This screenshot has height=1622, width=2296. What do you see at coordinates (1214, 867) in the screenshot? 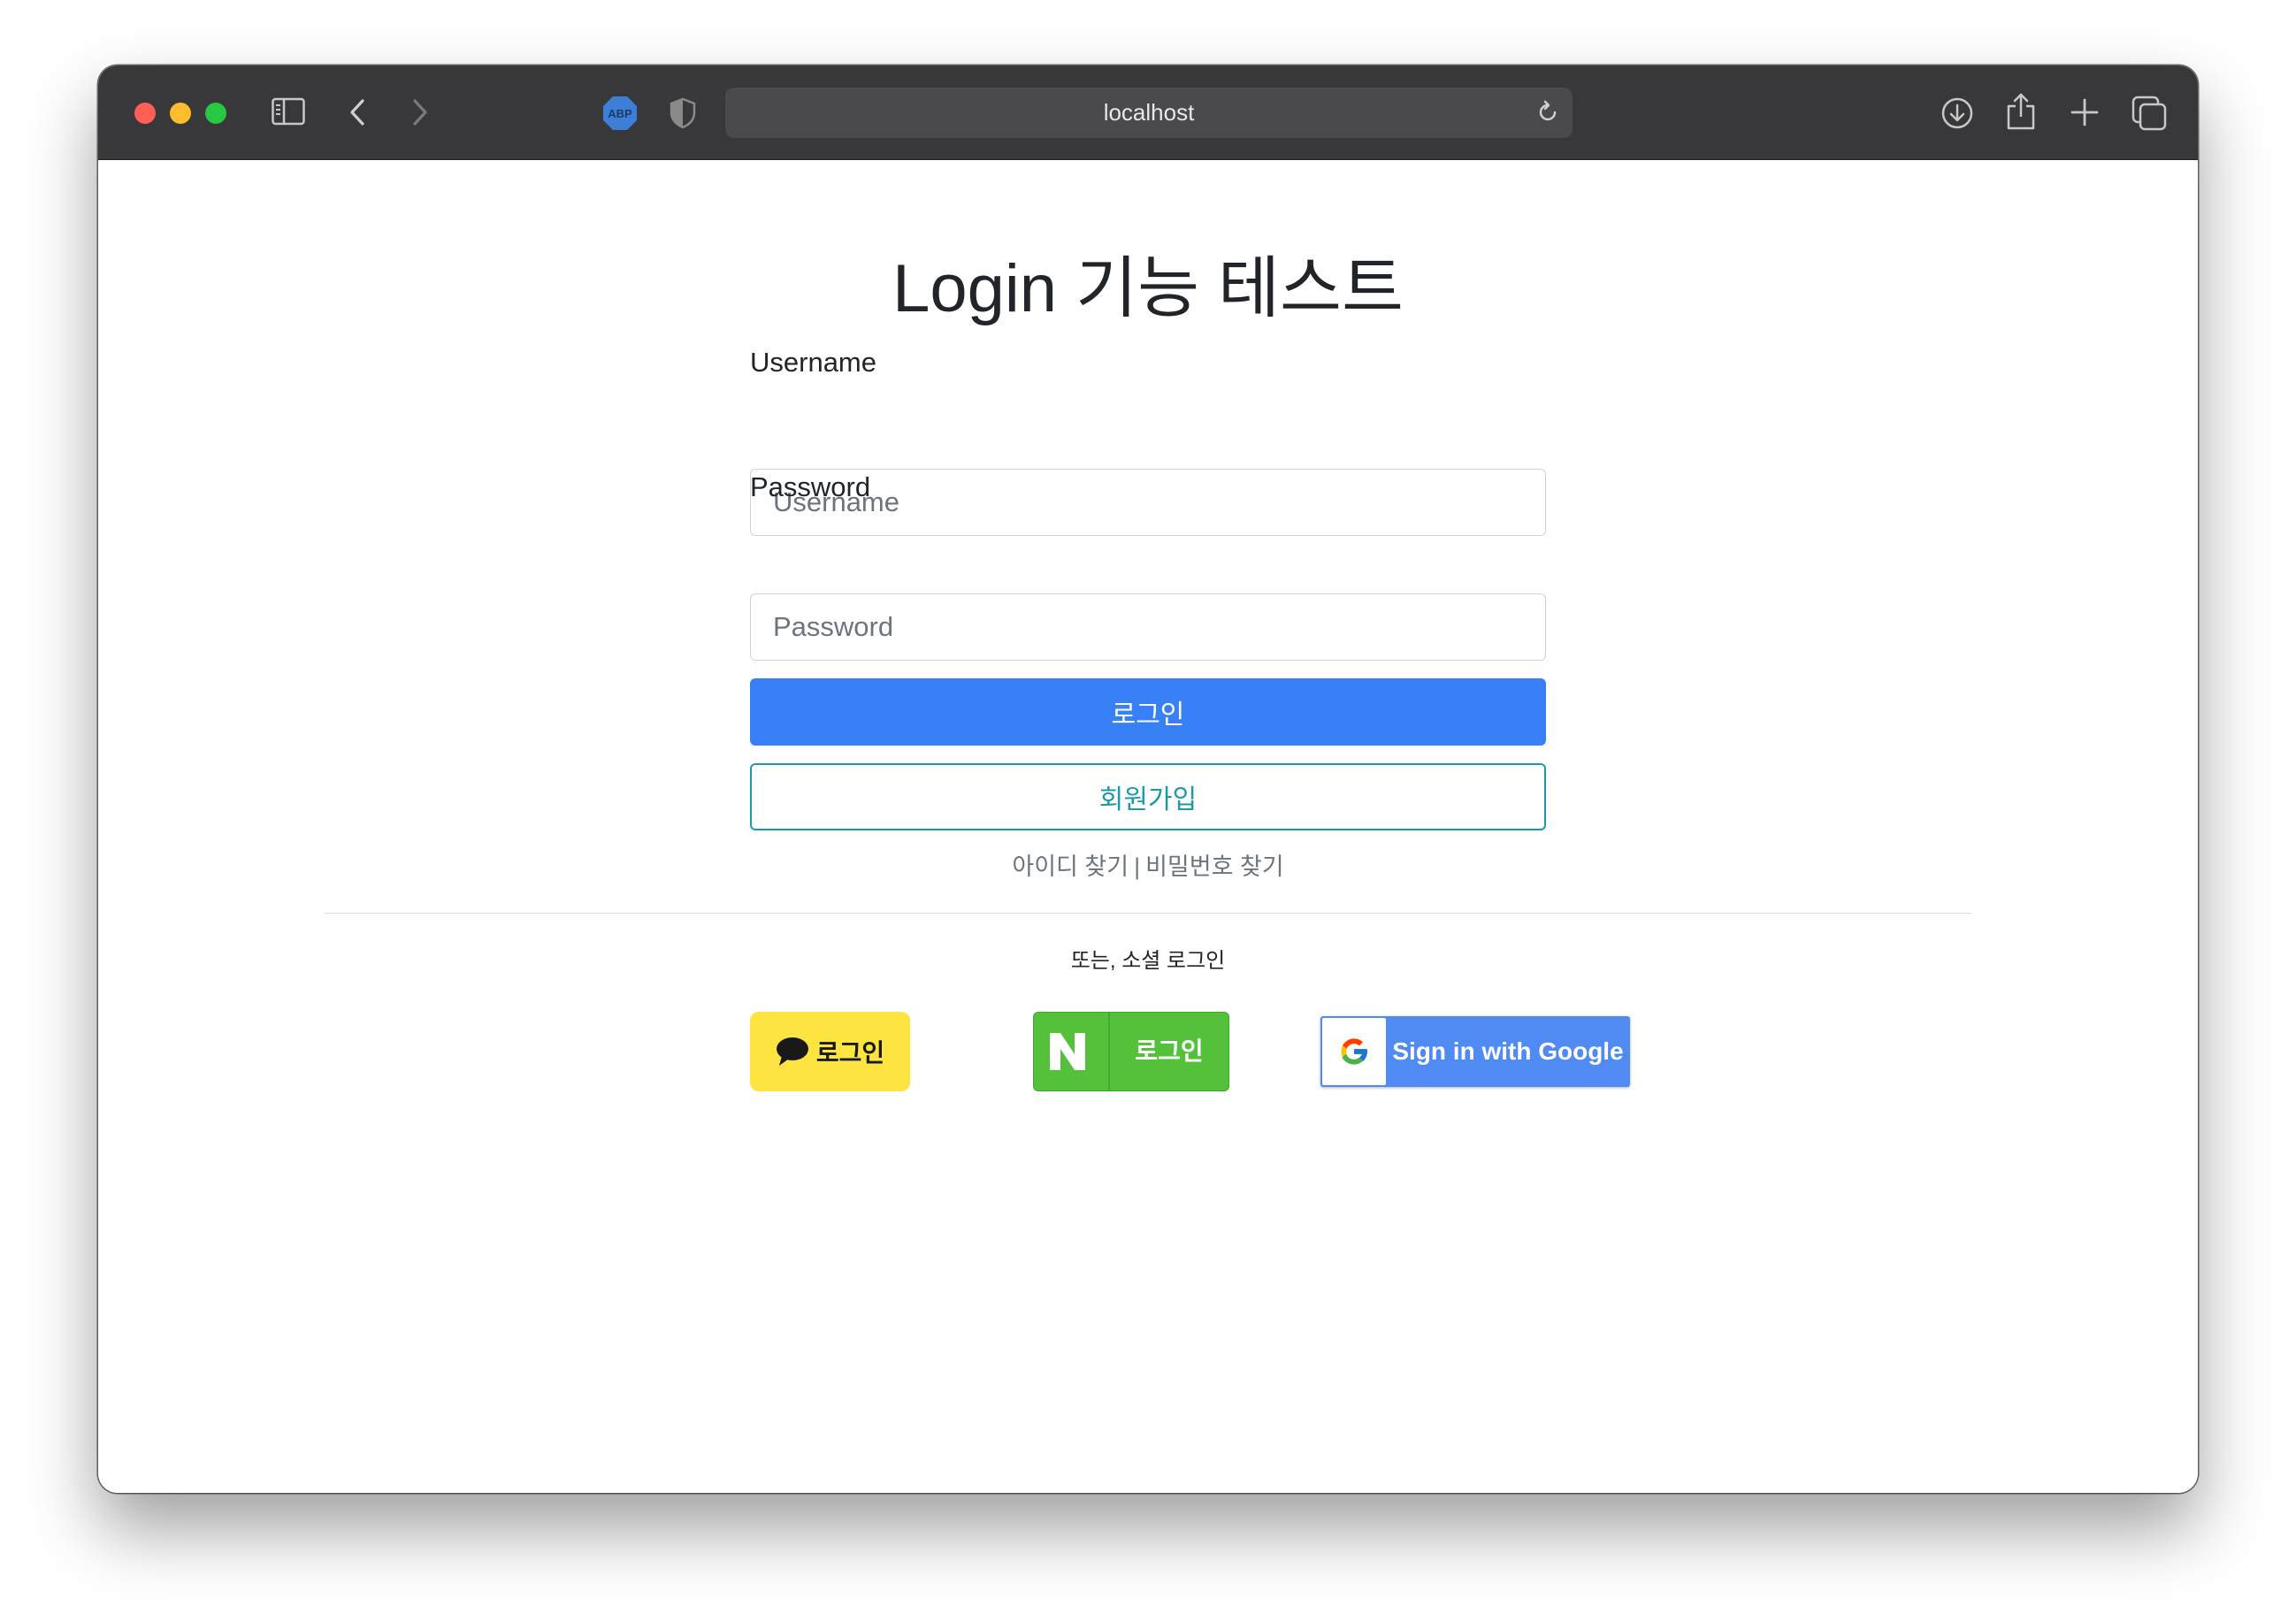
I see `find-password-link: 비밀번호 찾기` at bounding box center [1214, 867].